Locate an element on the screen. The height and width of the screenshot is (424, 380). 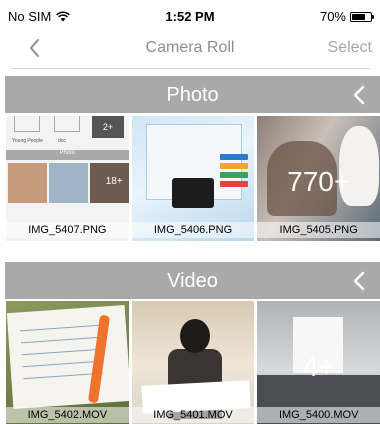
section-header-video: Video is located at coordinates (192, 280).